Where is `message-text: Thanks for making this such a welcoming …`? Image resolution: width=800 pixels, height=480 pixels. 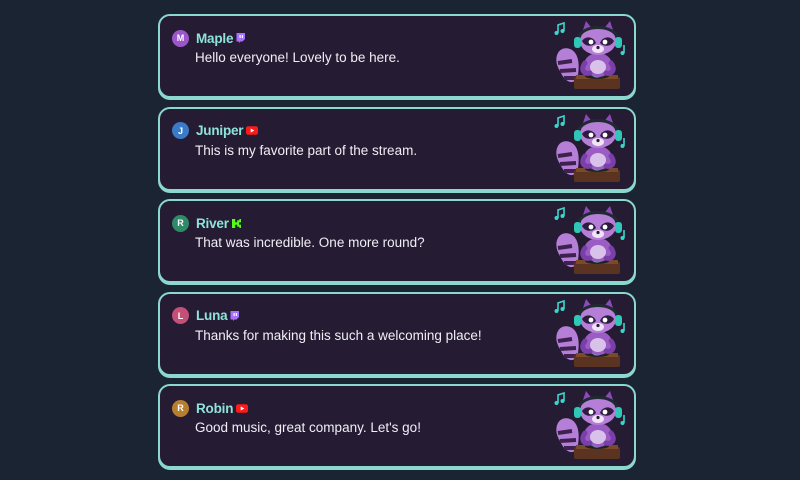 message-text: Thanks for making this such a welcoming … is located at coordinates (338, 335).